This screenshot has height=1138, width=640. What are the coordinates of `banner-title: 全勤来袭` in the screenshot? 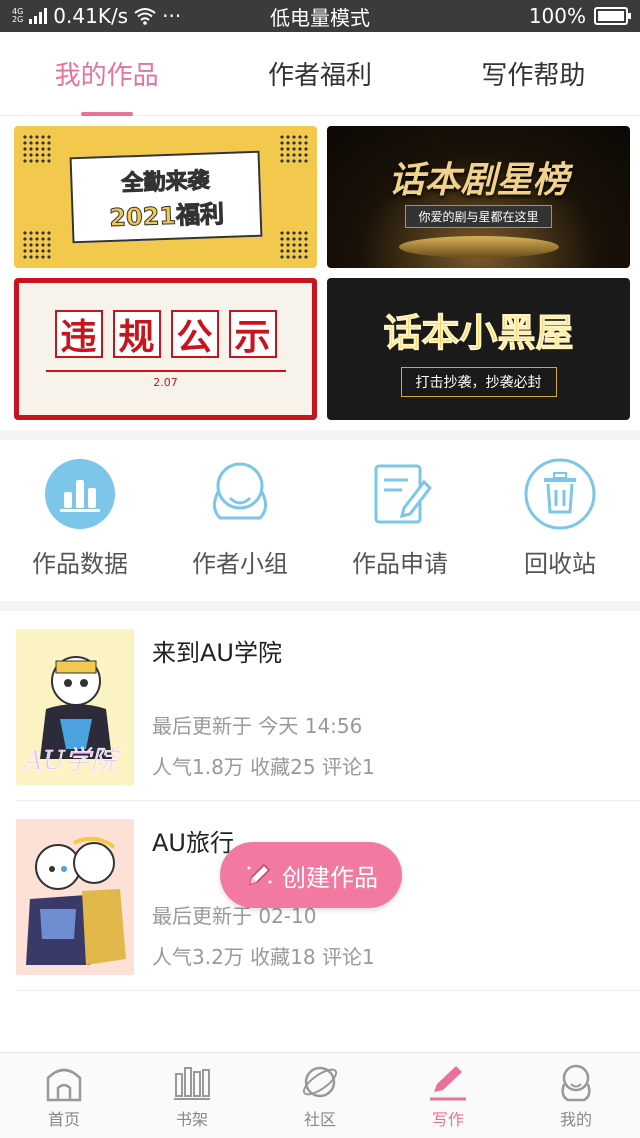 It's located at (165, 182).